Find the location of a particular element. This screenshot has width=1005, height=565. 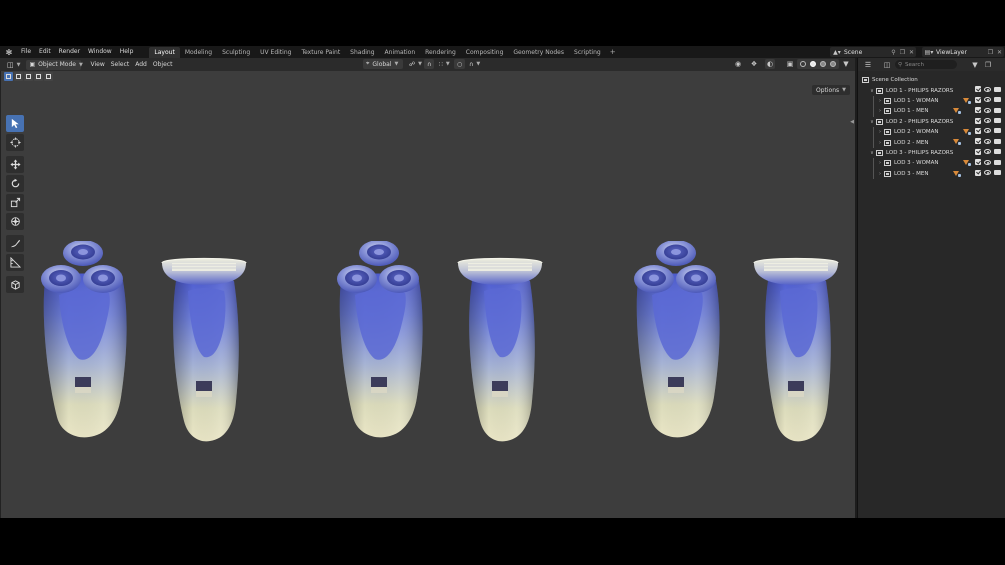

shading-options-icon: ▼ is located at coordinates (846, 64).